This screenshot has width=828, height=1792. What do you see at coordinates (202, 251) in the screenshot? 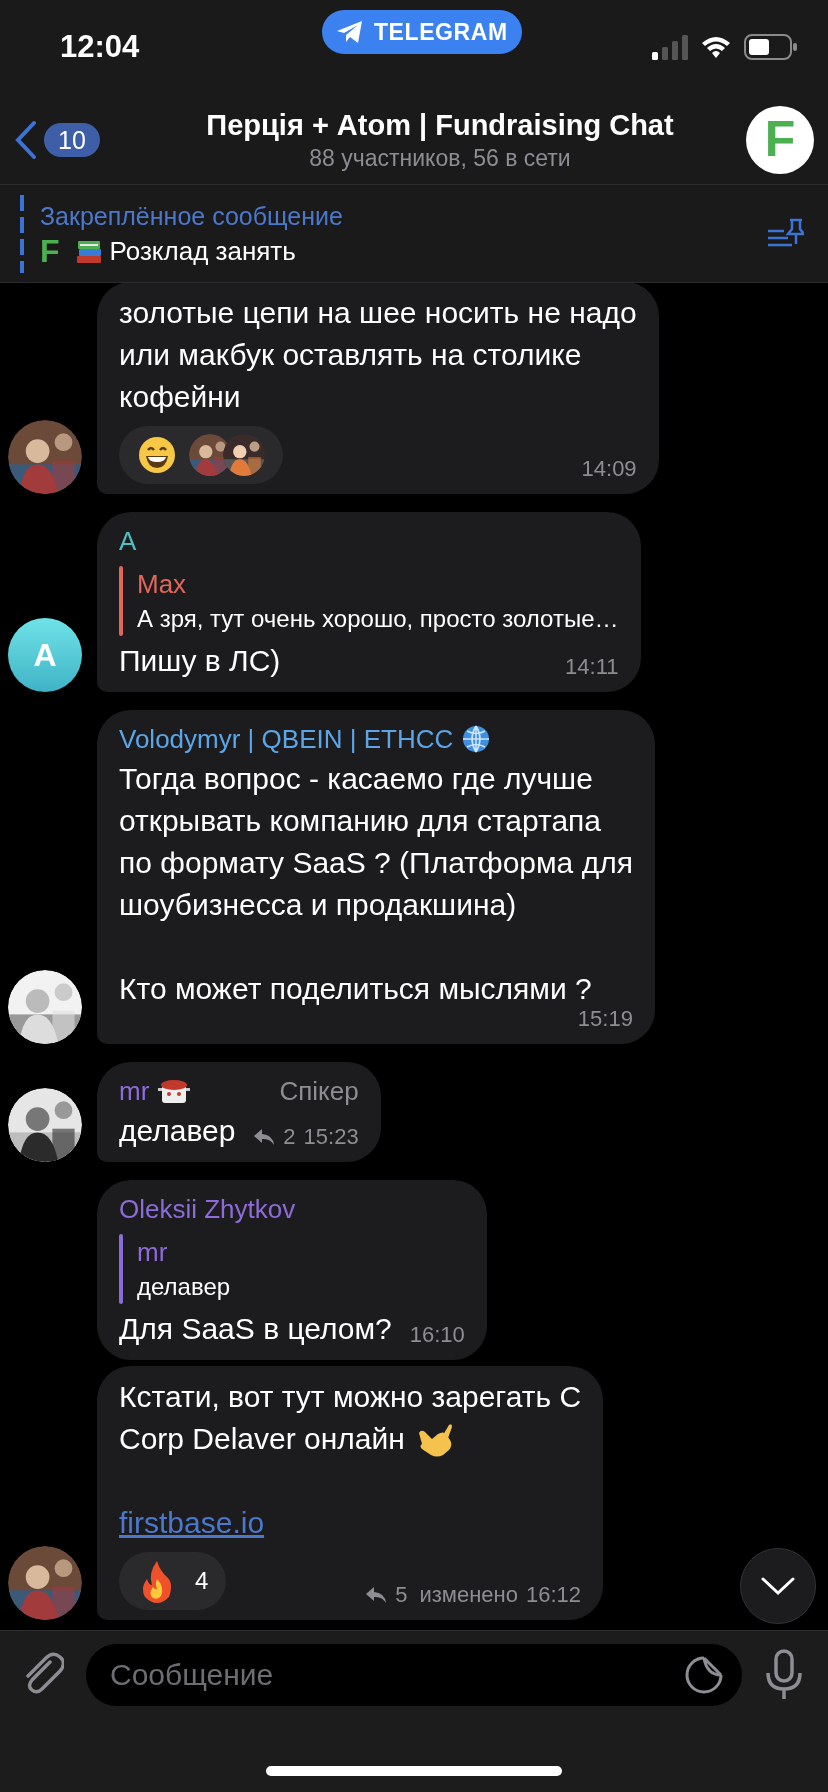
I see `pinned-text: Розклад занять` at bounding box center [202, 251].